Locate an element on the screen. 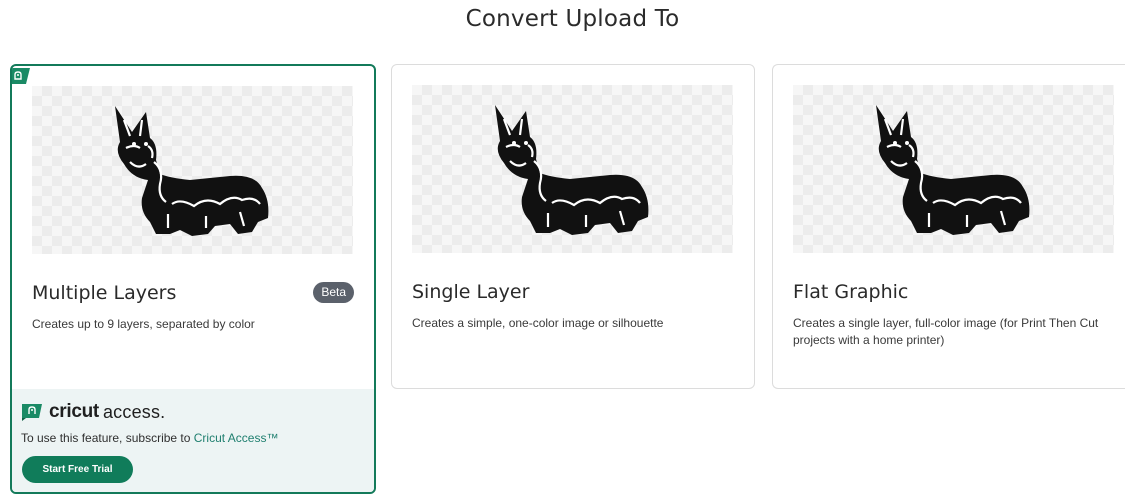  page-title: Convert Upload To is located at coordinates (572, 19).